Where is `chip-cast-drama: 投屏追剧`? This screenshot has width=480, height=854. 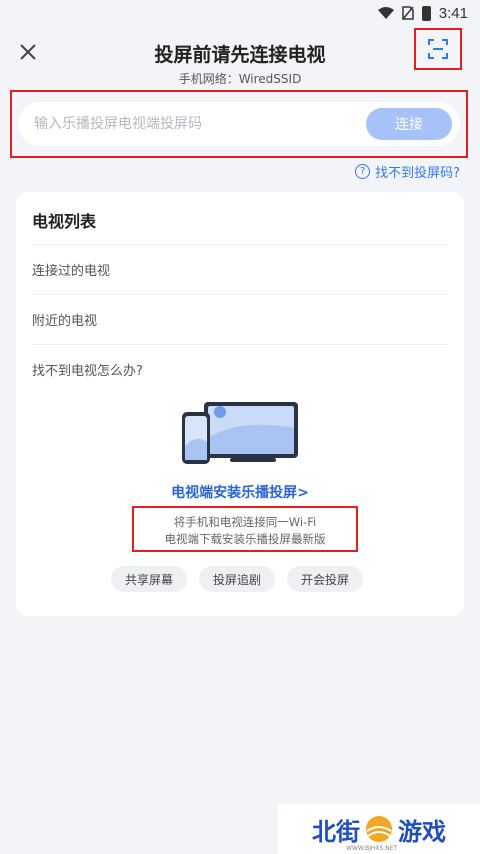 chip-cast-drama: 投屏追剧 is located at coordinates (237, 579).